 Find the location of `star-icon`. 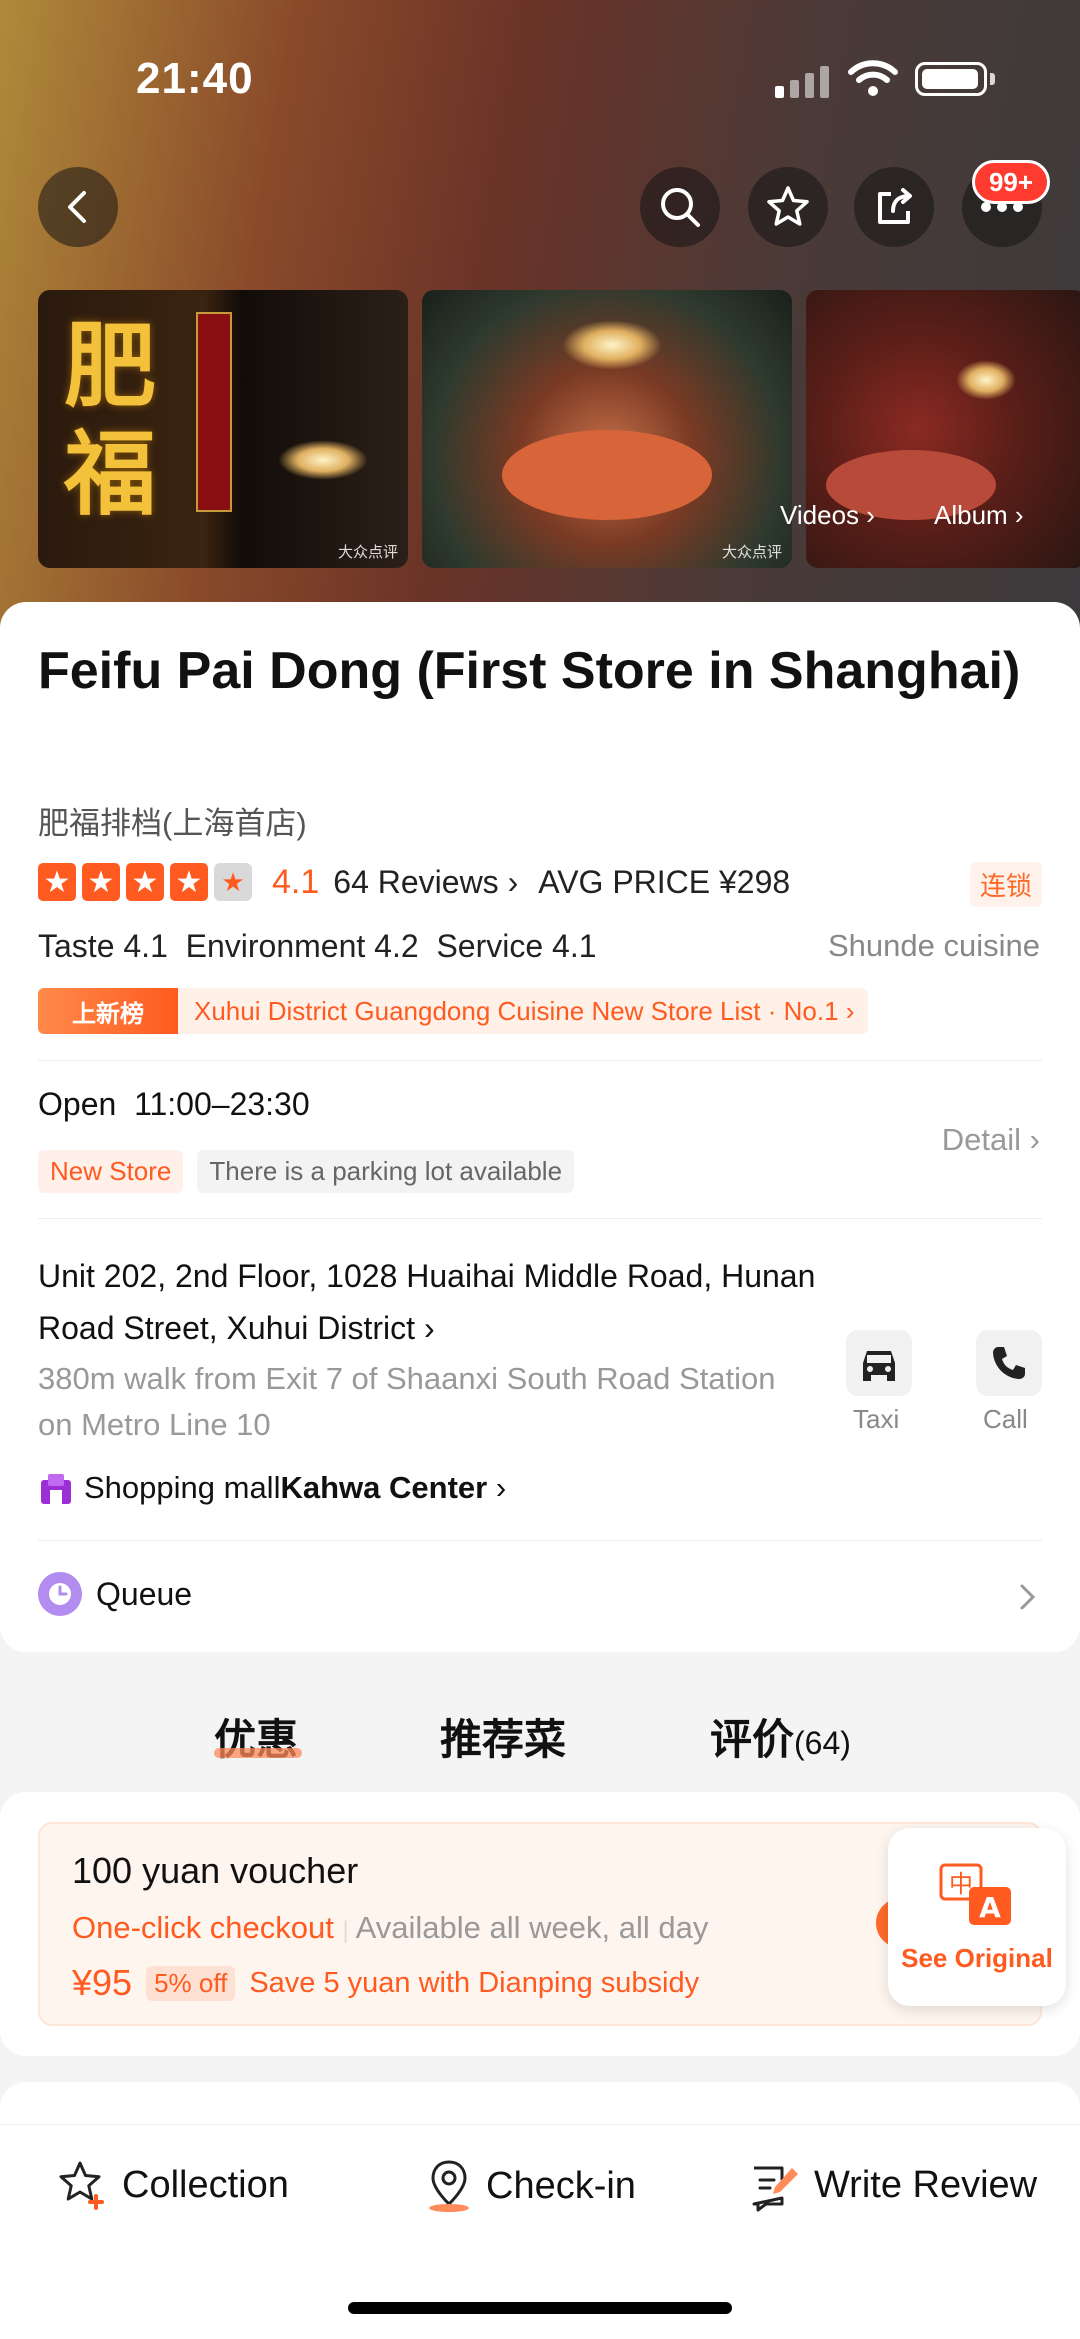

star-icon is located at coordinates (788, 206).